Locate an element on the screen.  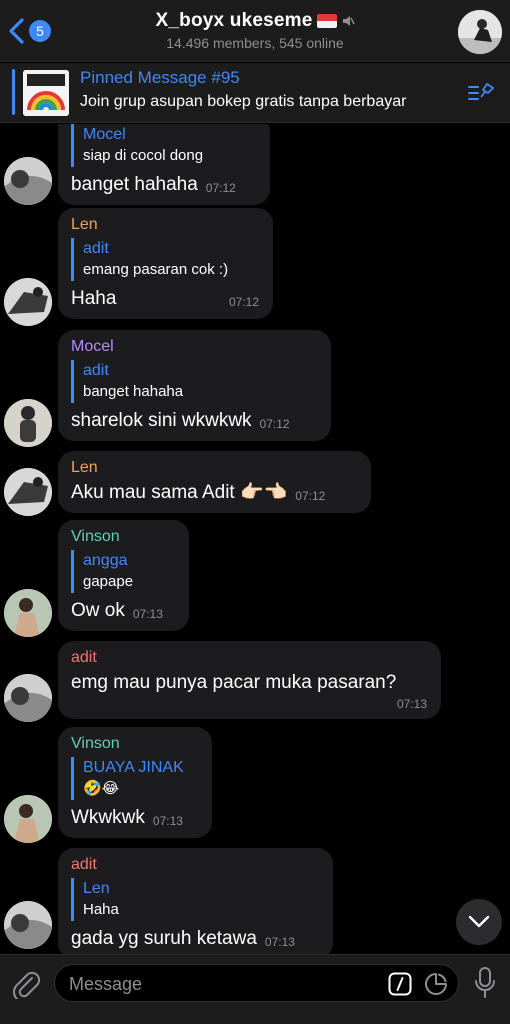
message-text: Wkwkwk is located at coordinates (108, 817).